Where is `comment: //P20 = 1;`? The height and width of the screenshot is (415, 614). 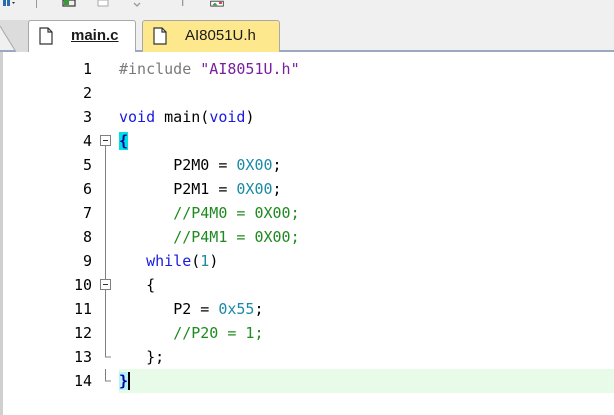
comment: //P20 = 1; is located at coordinates (218, 333).